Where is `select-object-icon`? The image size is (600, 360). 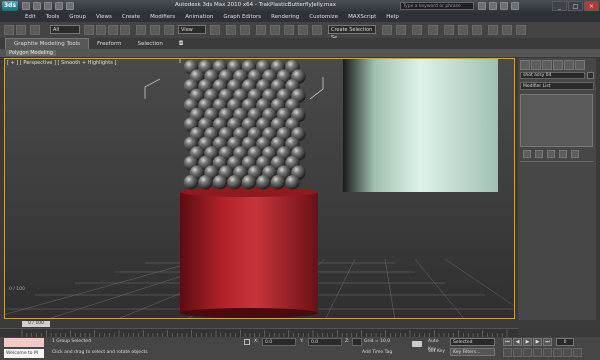
select-object-icon is located at coordinates (89, 30).